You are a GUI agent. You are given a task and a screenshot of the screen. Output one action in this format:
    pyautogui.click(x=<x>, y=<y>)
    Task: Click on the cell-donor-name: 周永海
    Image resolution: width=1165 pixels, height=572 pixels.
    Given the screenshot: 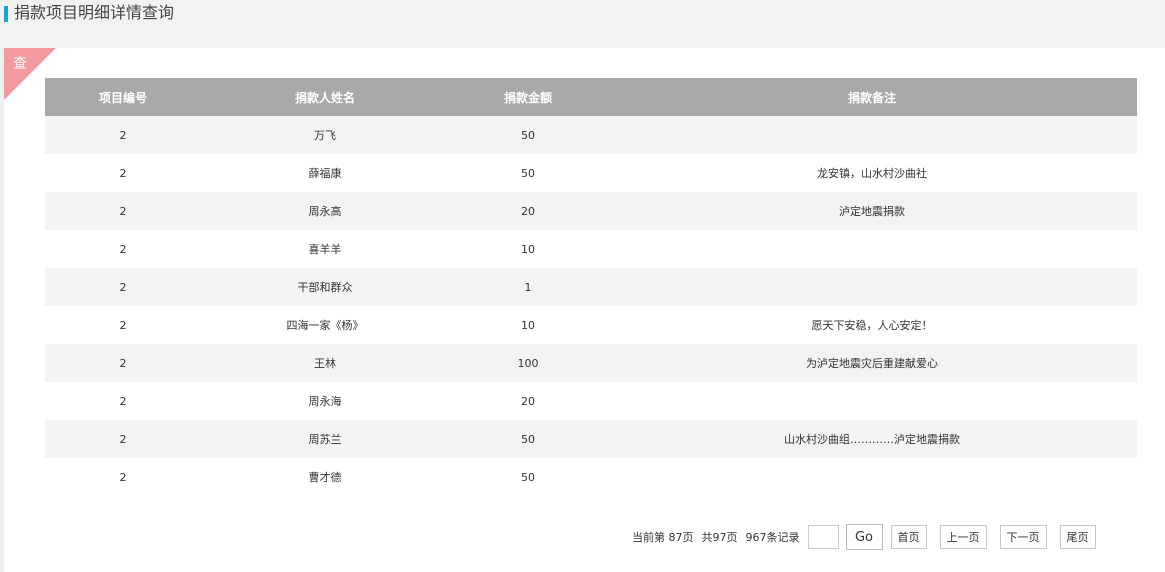 What is the action you would take?
    pyautogui.click(x=325, y=401)
    